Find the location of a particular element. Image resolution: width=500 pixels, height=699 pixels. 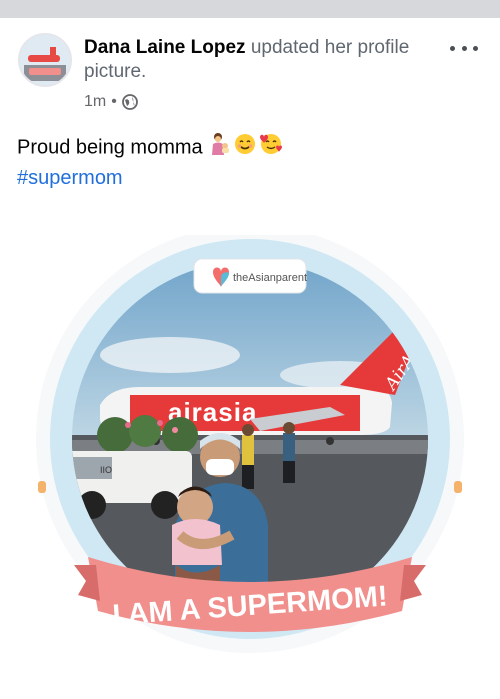

post-timestamp: 1m is located at coordinates (95, 102).